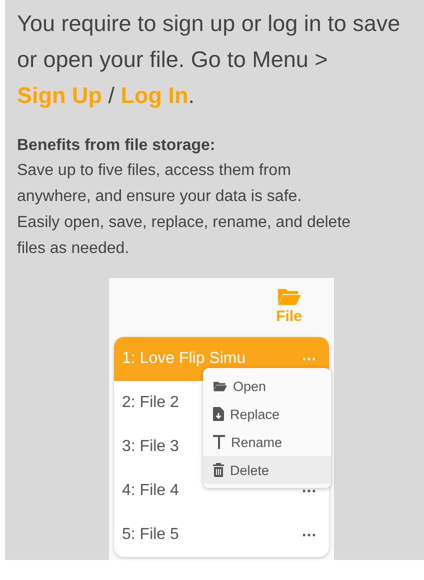 This screenshot has height=580, width=424. What do you see at coordinates (150, 535) in the screenshot?
I see `file-name: 5: File 5` at bounding box center [150, 535].